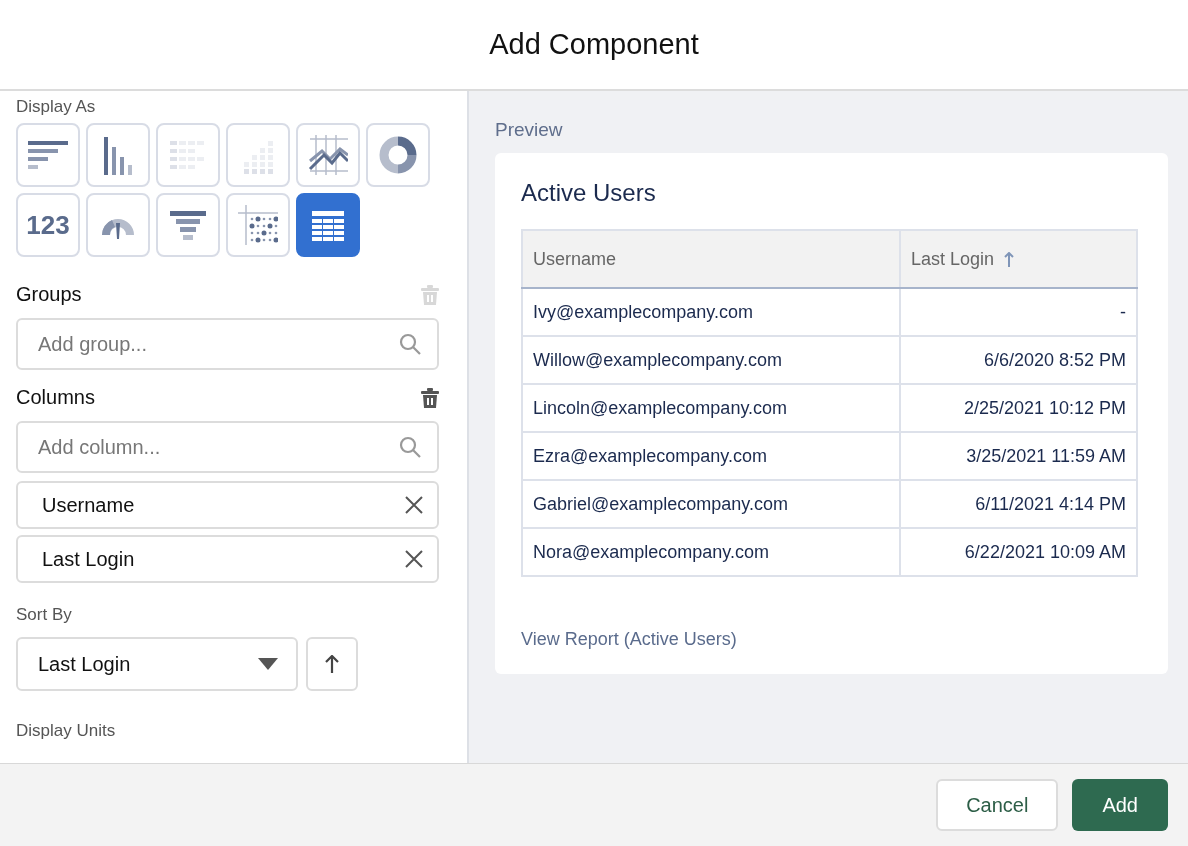 This screenshot has height=846, width=1188. Describe the element at coordinates (711, 259) in the screenshot. I see `column-header: Username` at that location.